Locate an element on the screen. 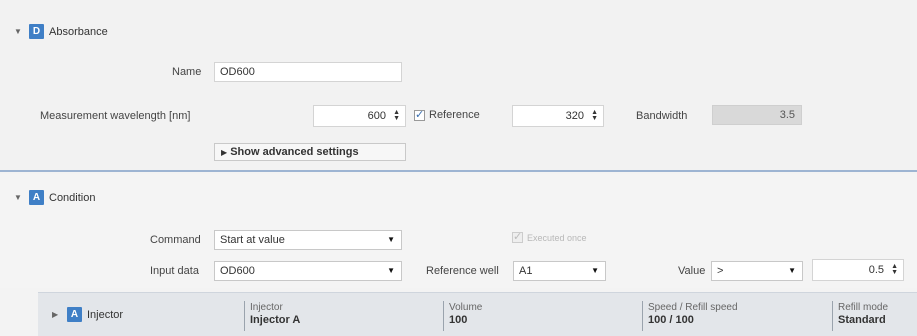 This screenshot has width=917, height=336. executed-once-group: Executed once is located at coordinates (549, 236).